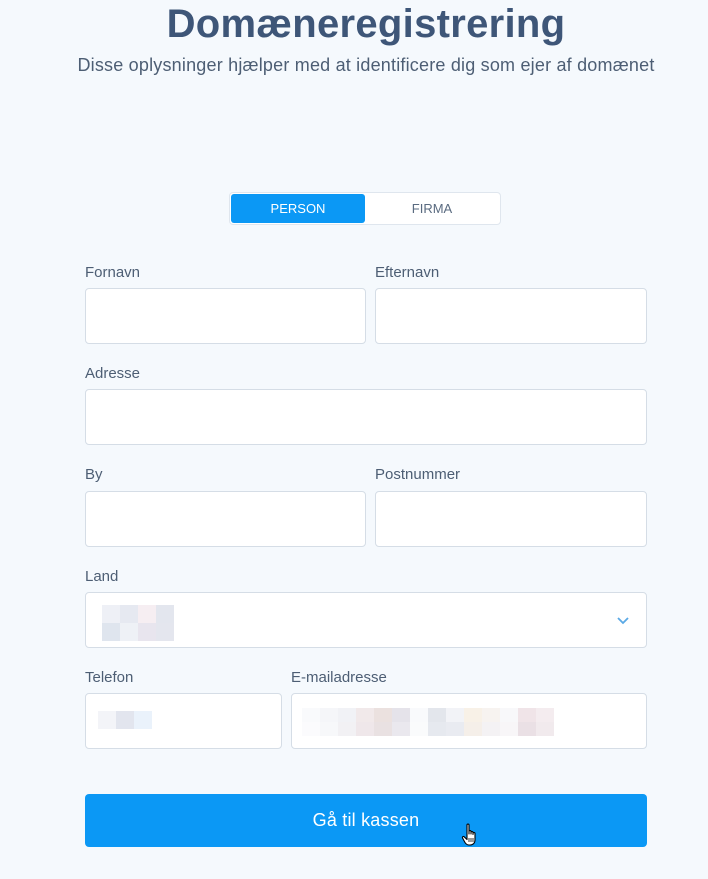  I want to click on postal-code-field, so click(511, 519).